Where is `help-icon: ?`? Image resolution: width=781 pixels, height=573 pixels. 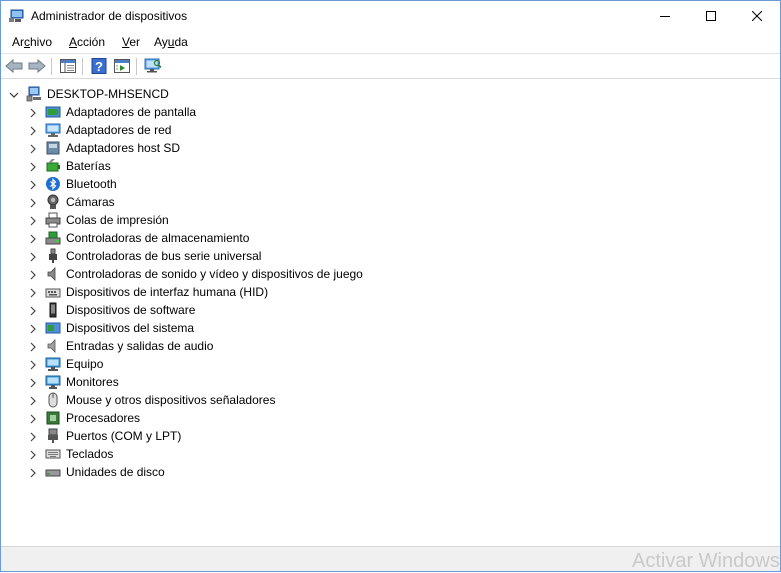
help-icon: ? is located at coordinates (99, 67).